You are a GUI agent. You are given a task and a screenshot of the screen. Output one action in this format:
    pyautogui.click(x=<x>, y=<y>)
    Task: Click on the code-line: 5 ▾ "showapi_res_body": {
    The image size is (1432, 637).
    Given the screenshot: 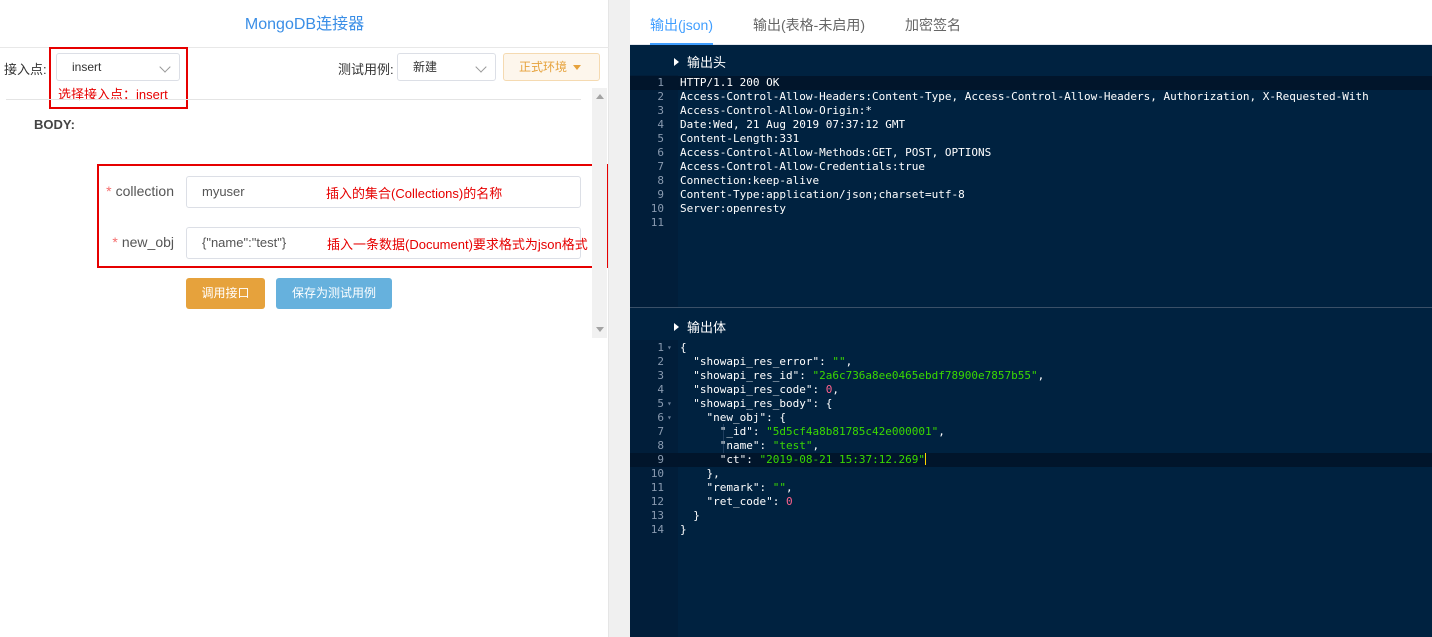 What is the action you would take?
    pyautogui.click(x=745, y=403)
    